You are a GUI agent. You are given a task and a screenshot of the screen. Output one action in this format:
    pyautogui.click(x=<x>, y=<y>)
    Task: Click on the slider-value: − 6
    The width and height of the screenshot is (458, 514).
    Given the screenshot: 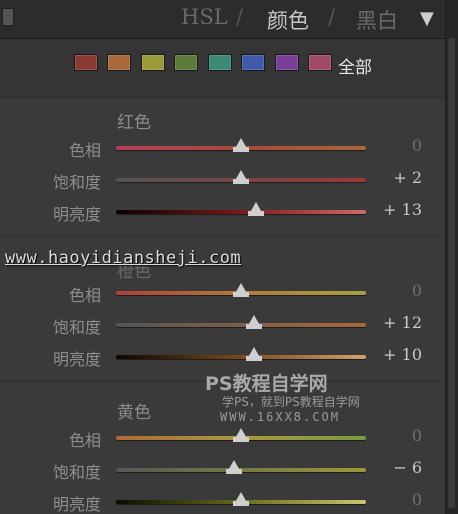 What is the action you would take?
    pyautogui.click(x=407, y=467)
    